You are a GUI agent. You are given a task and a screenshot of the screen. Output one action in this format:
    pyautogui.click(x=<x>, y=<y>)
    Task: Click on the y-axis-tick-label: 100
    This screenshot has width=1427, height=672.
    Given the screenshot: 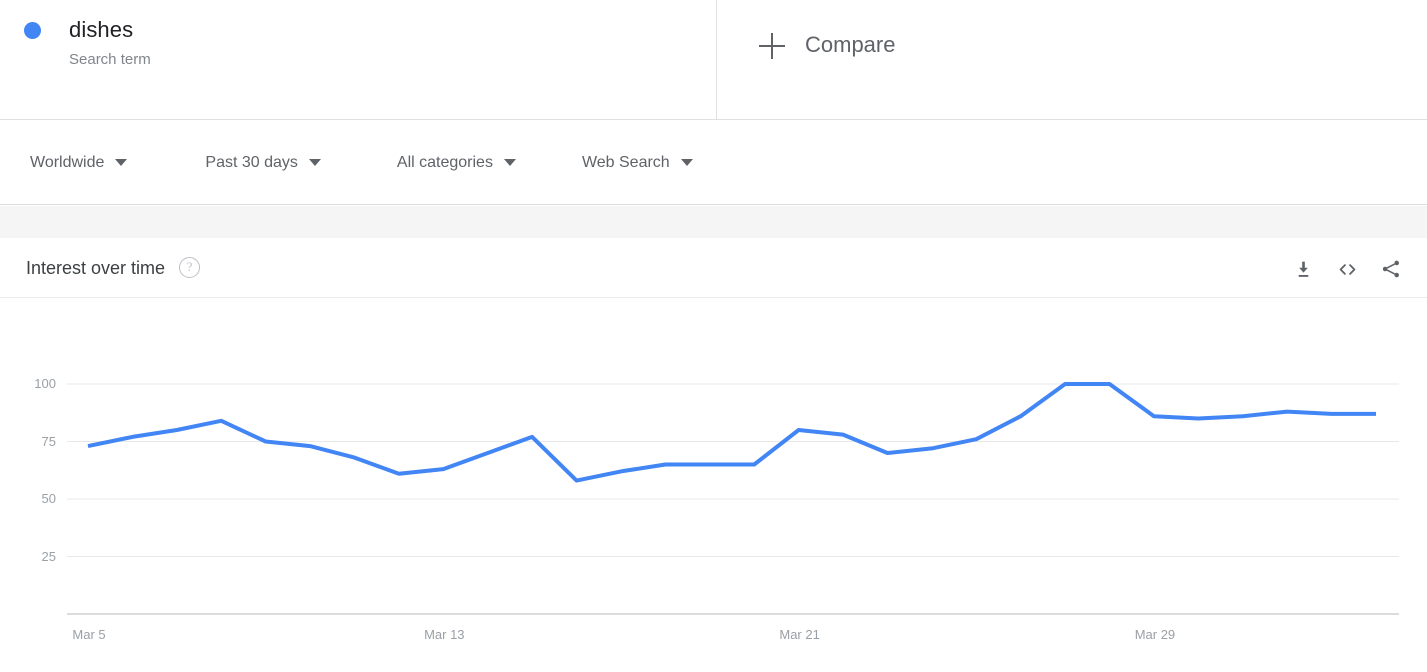 What is the action you would take?
    pyautogui.click(x=45, y=383)
    